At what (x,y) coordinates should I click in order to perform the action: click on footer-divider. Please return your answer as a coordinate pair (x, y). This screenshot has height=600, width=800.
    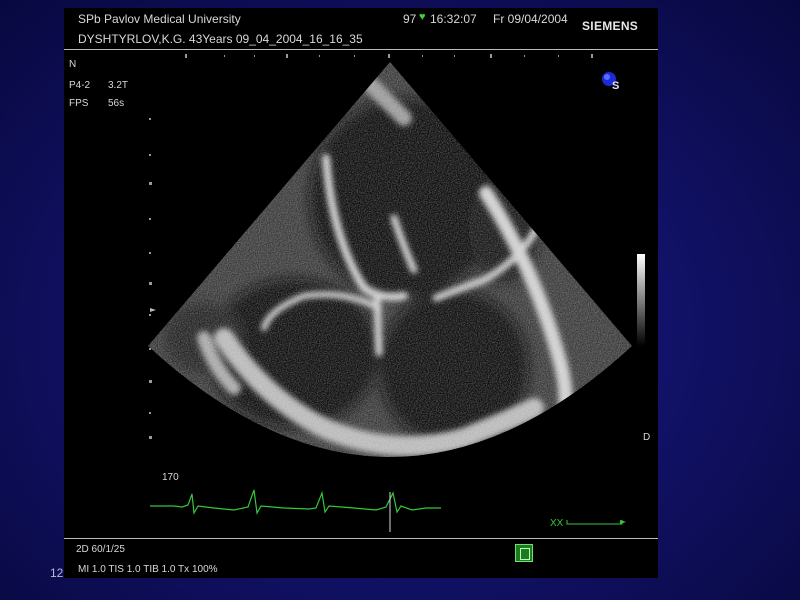
    Looking at the image, I should click on (361, 538).